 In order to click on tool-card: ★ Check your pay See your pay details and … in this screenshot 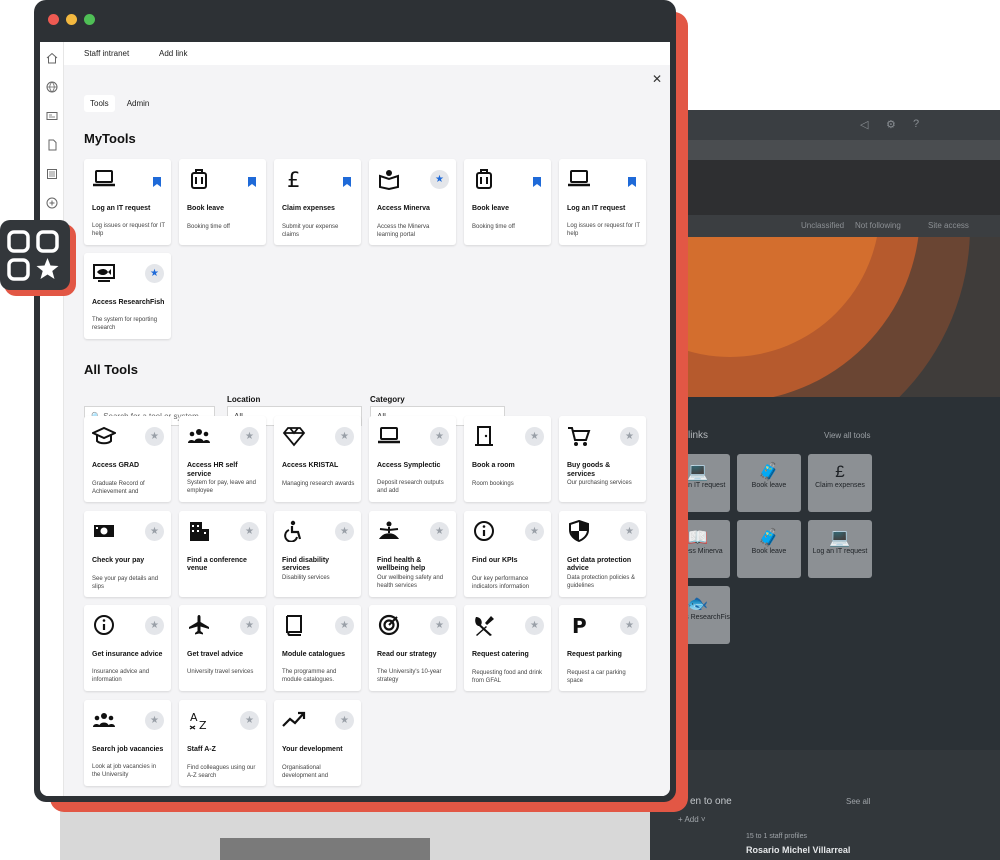, I will do `click(127, 553)`.